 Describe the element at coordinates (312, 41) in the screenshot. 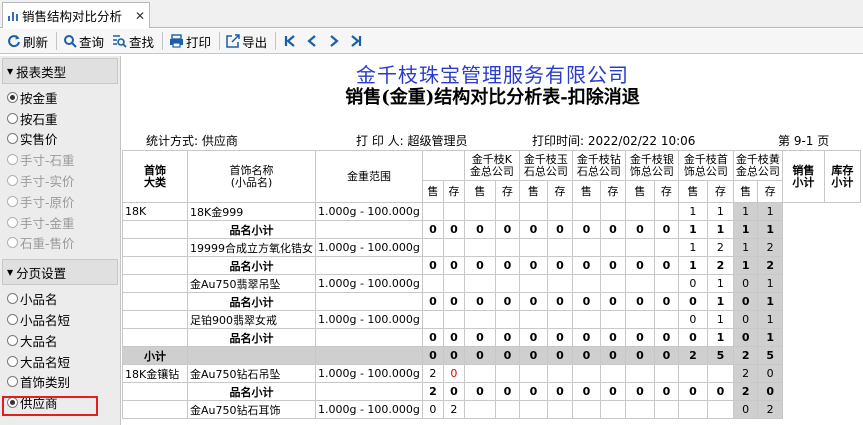

I see `prev-page-button` at that location.